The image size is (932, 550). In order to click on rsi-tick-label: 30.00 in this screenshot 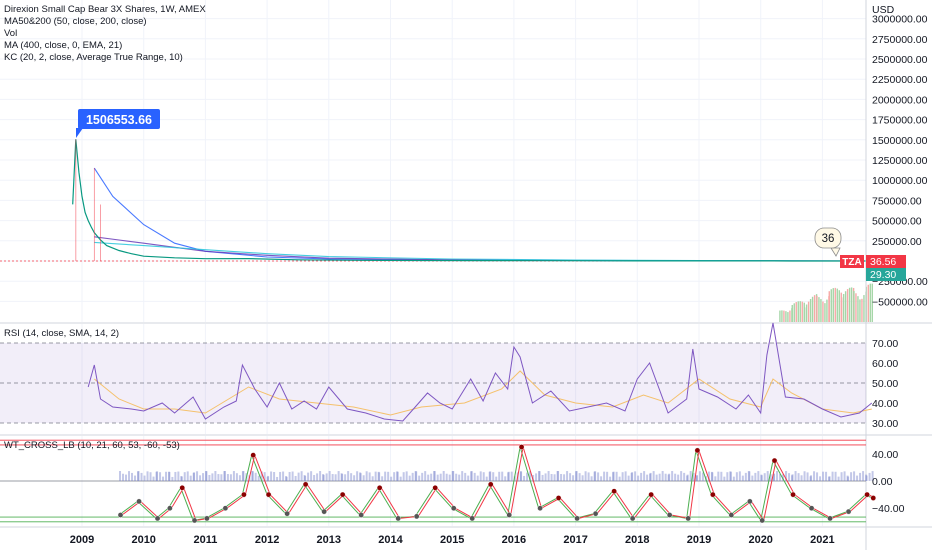, I will do `click(885, 424)`.